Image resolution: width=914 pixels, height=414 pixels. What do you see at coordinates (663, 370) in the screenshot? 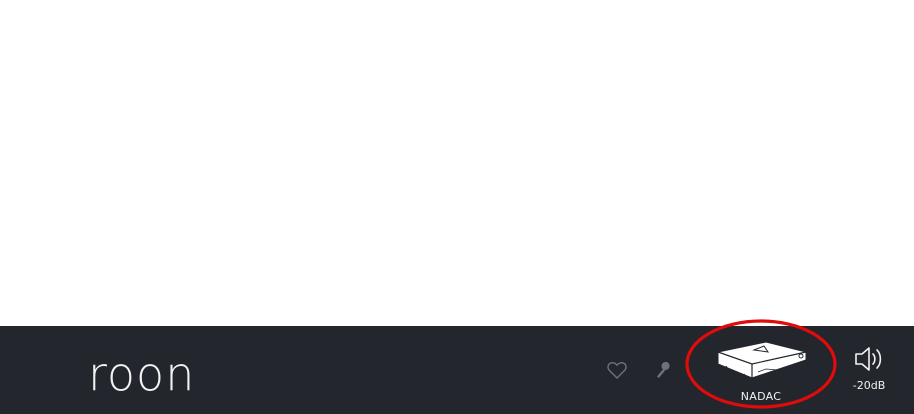
I see `microphone-icon` at bounding box center [663, 370].